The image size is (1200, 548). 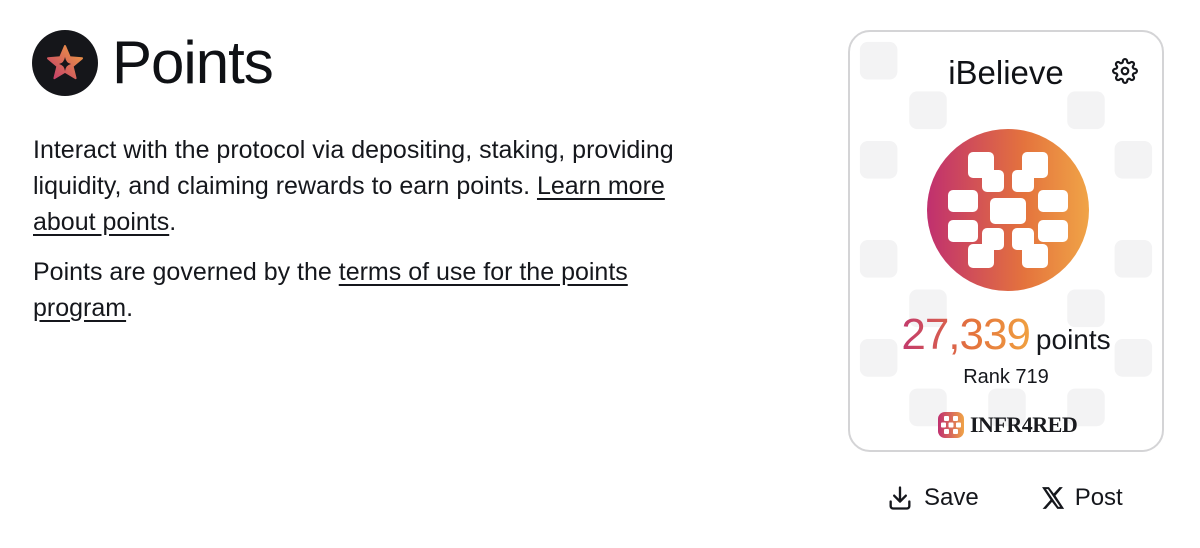 I want to click on brand-logo: INFR4RED, so click(x=1008, y=425).